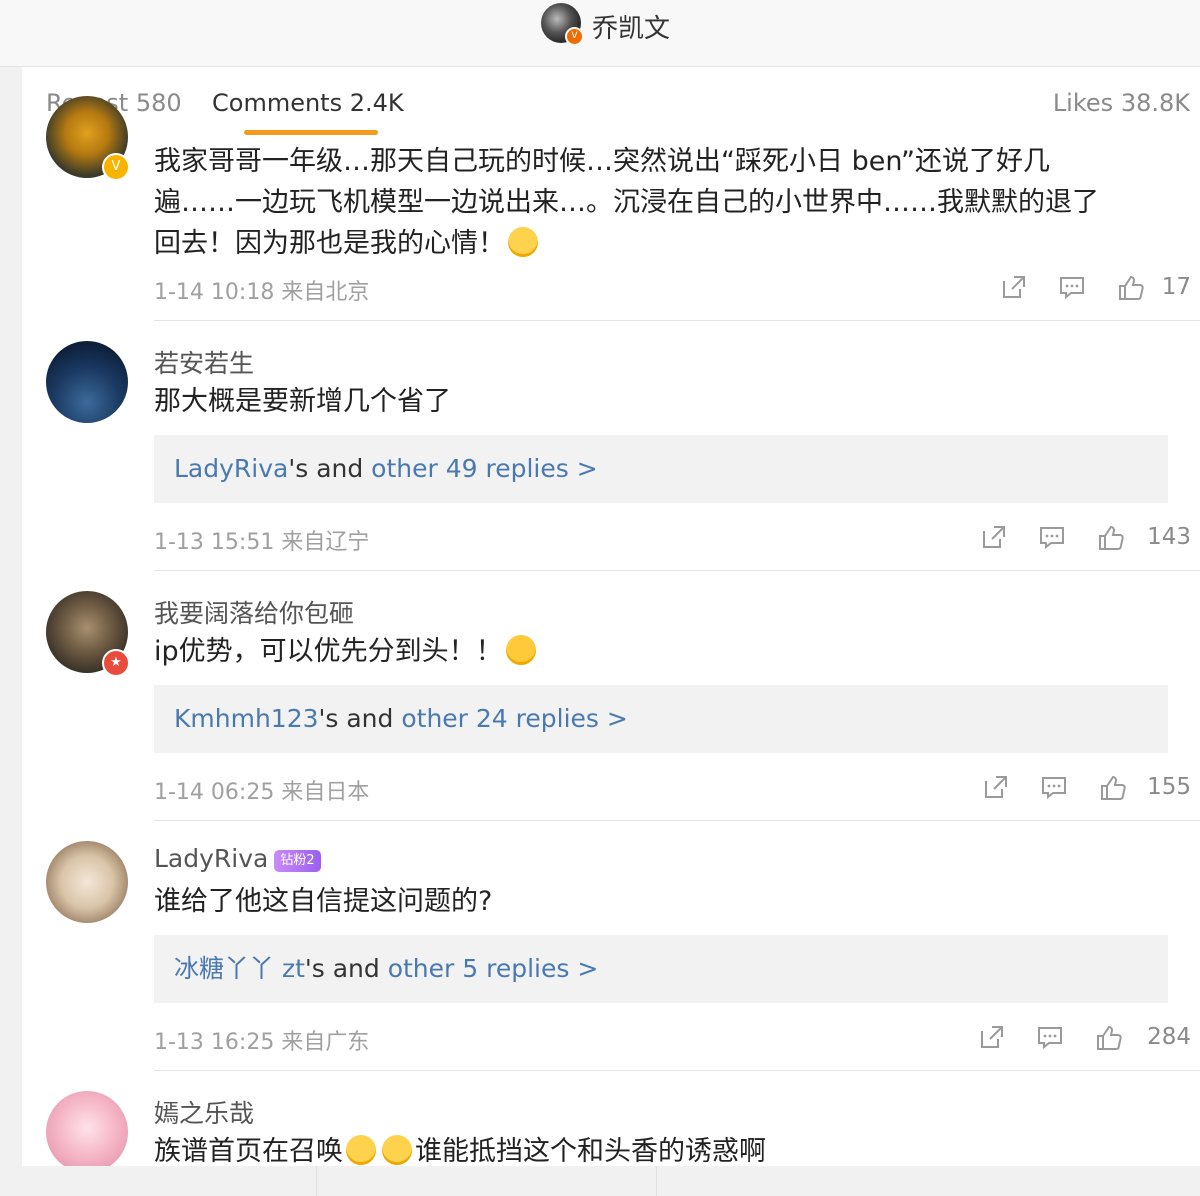 This screenshot has height=1196, width=1200. What do you see at coordinates (204, 362) in the screenshot?
I see `commenter-name: 若安若生` at bounding box center [204, 362].